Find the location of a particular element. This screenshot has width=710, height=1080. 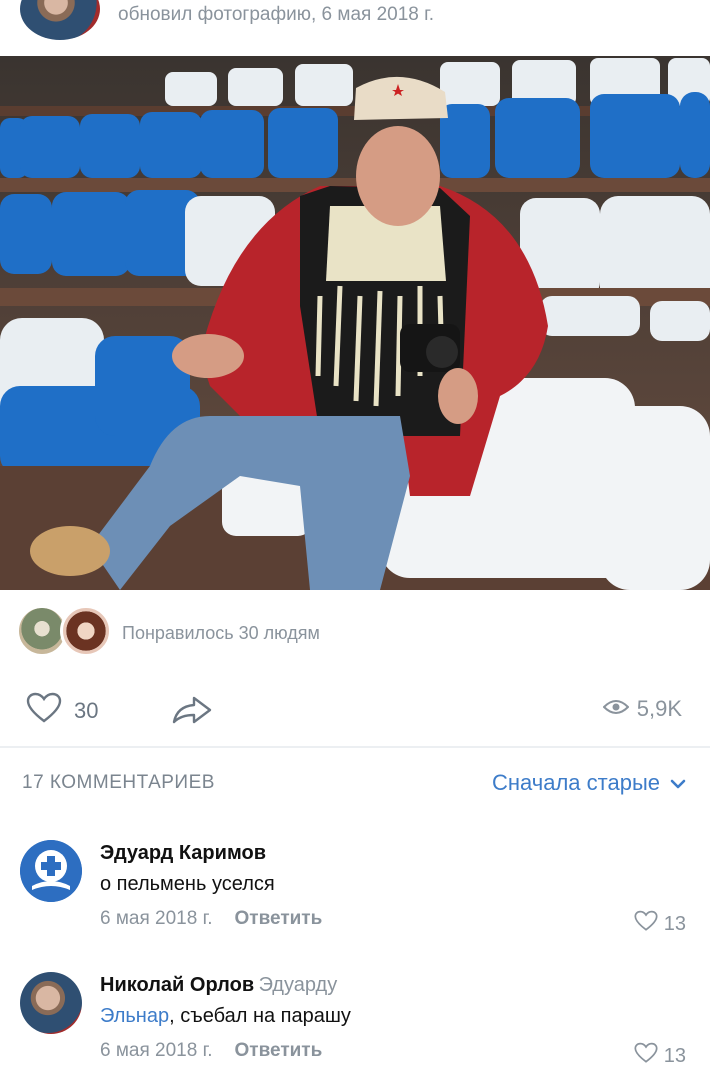

chevron-down-icon is located at coordinates (678, 783).